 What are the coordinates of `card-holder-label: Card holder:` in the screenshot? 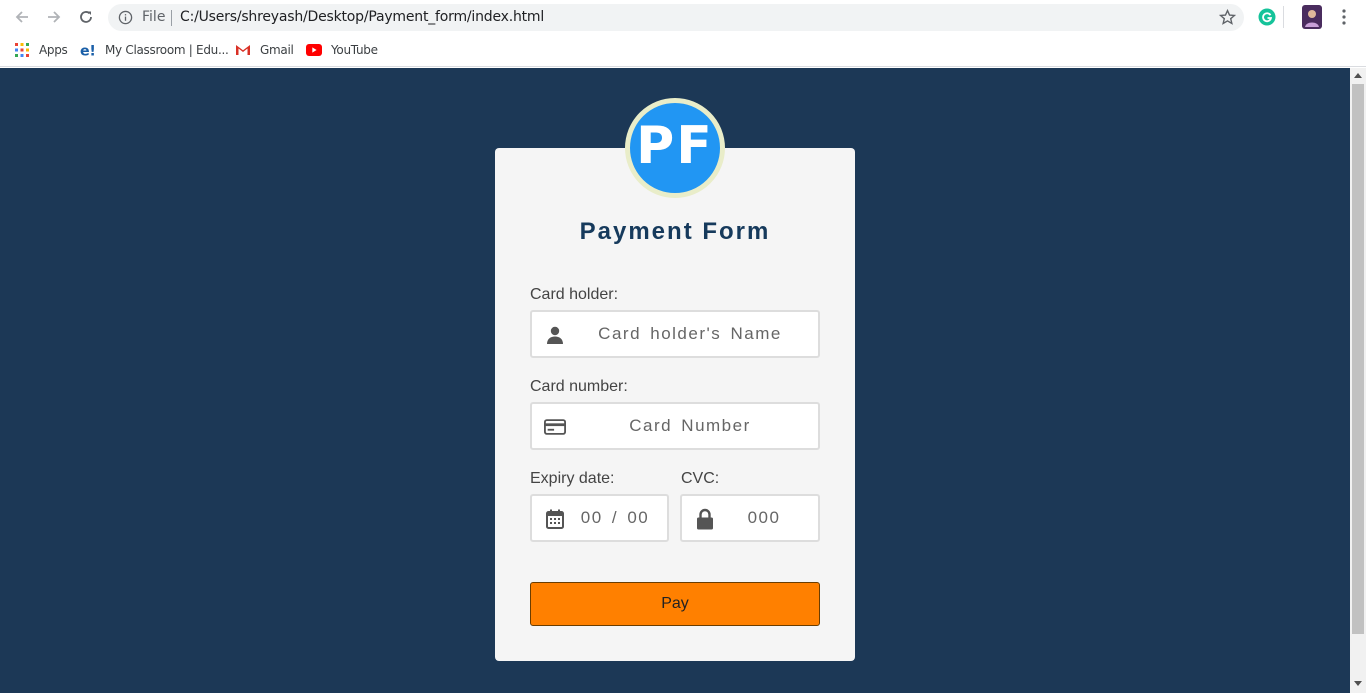 It's located at (574, 294).